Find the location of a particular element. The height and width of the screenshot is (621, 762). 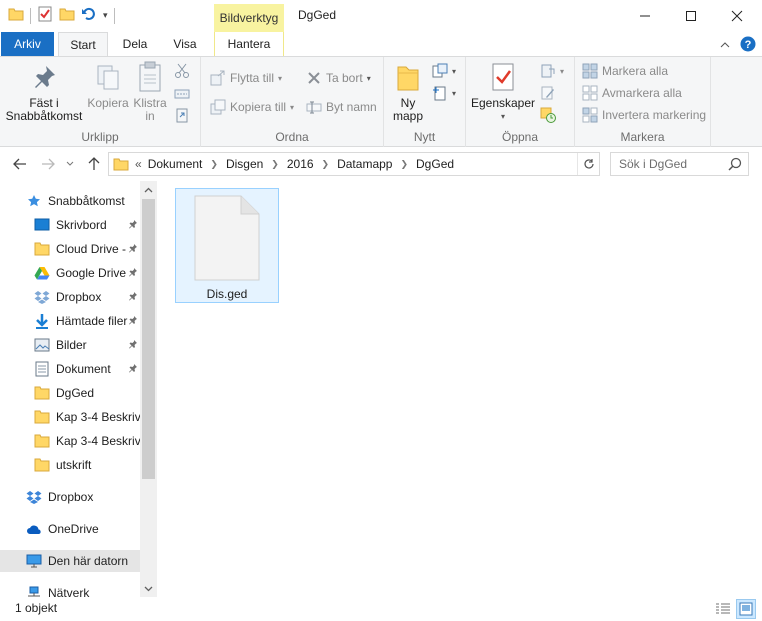

close-button is located at coordinates (737, 15).